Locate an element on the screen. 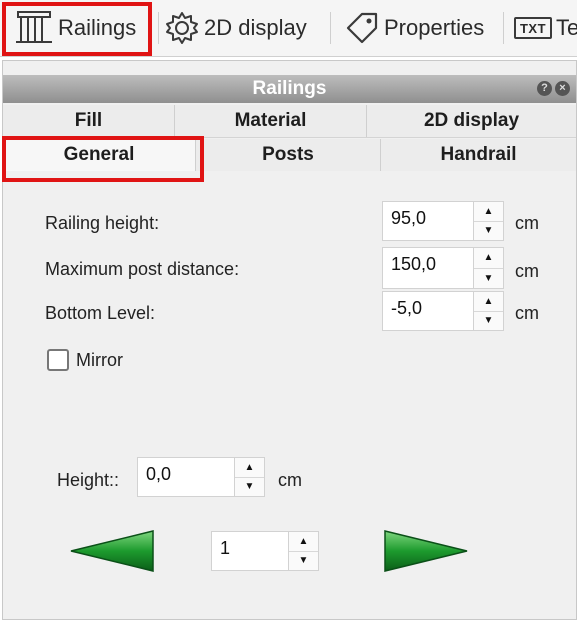  close-icon: × is located at coordinates (562, 88).